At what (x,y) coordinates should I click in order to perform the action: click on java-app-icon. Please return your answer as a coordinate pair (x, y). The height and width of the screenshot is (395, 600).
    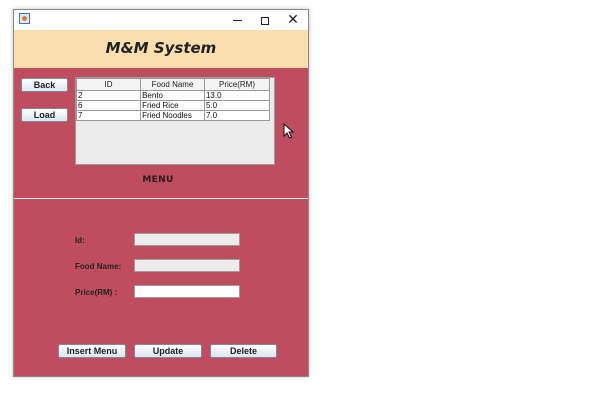
    Looking at the image, I should click on (24, 18).